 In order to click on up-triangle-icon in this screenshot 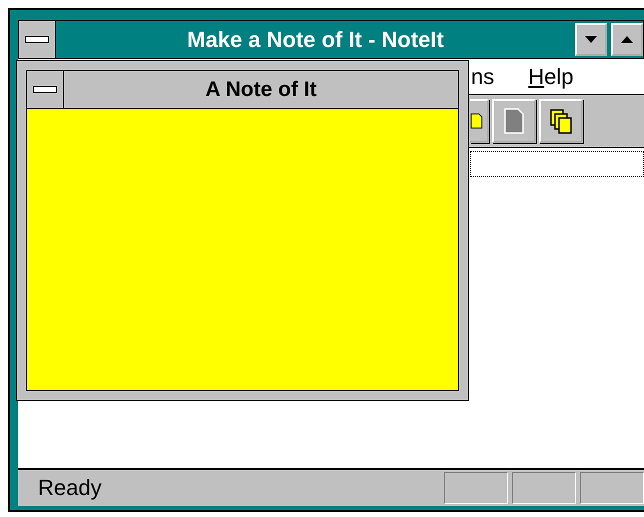, I will do `click(627, 39)`.